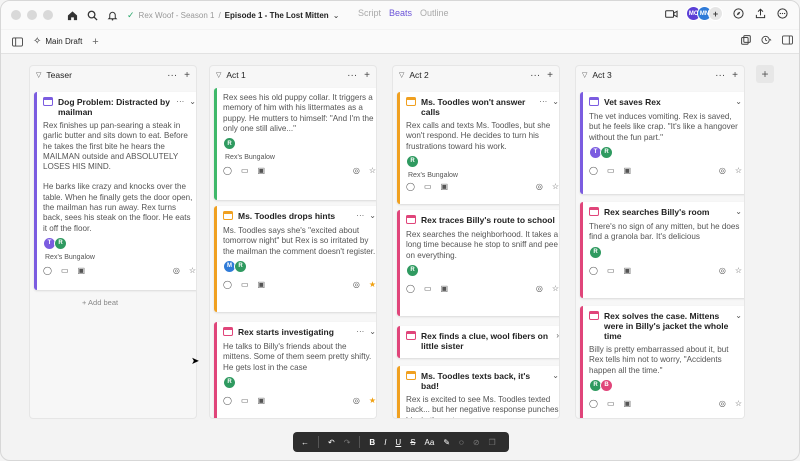 The image size is (800, 461). Describe the element at coordinates (667, 102) in the screenshot. I see `beat-title: Vet saves Rex` at that location.